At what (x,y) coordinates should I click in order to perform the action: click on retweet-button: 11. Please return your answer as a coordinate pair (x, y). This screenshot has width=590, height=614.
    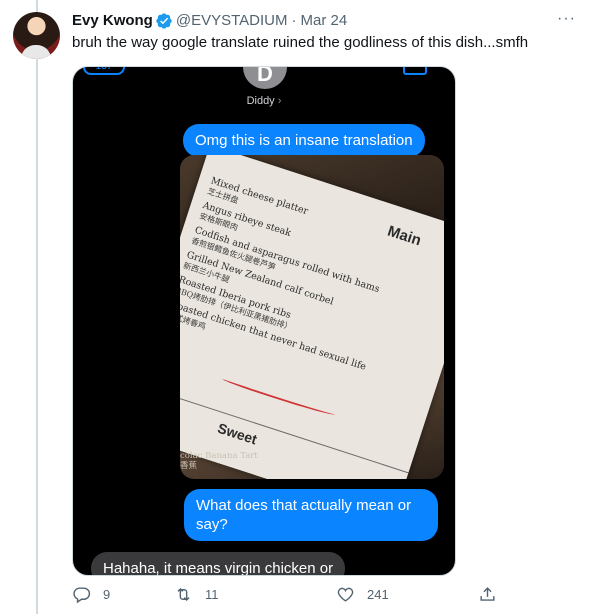
    Looking at the image, I should click on (196, 594).